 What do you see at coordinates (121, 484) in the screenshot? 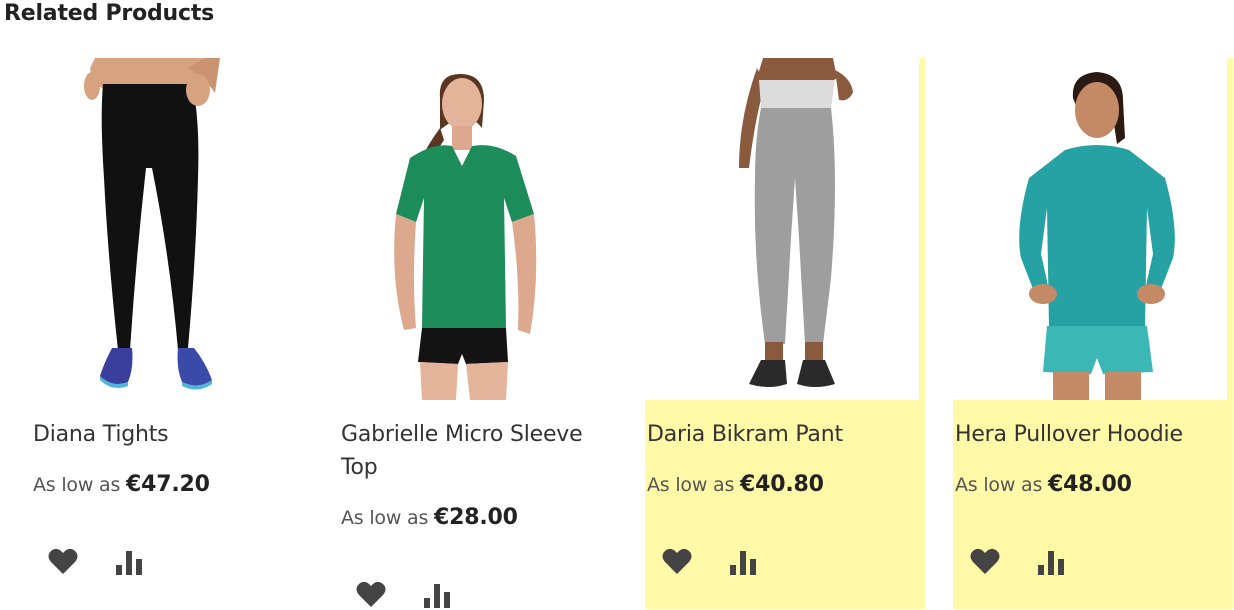
I see `product-price: As low as €47.20` at bounding box center [121, 484].